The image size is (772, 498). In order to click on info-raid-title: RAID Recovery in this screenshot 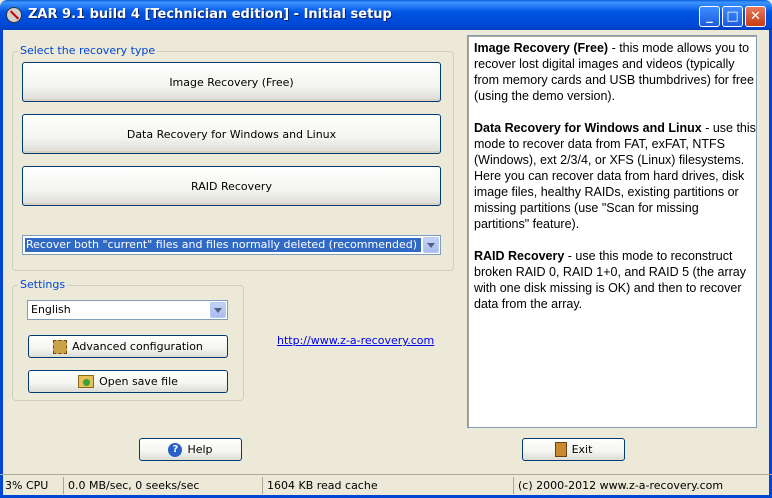, I will do `click(519, 256)`.